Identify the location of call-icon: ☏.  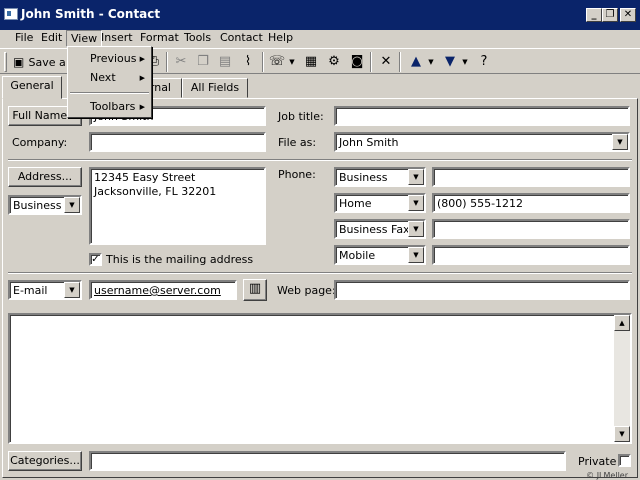
(277, 62).